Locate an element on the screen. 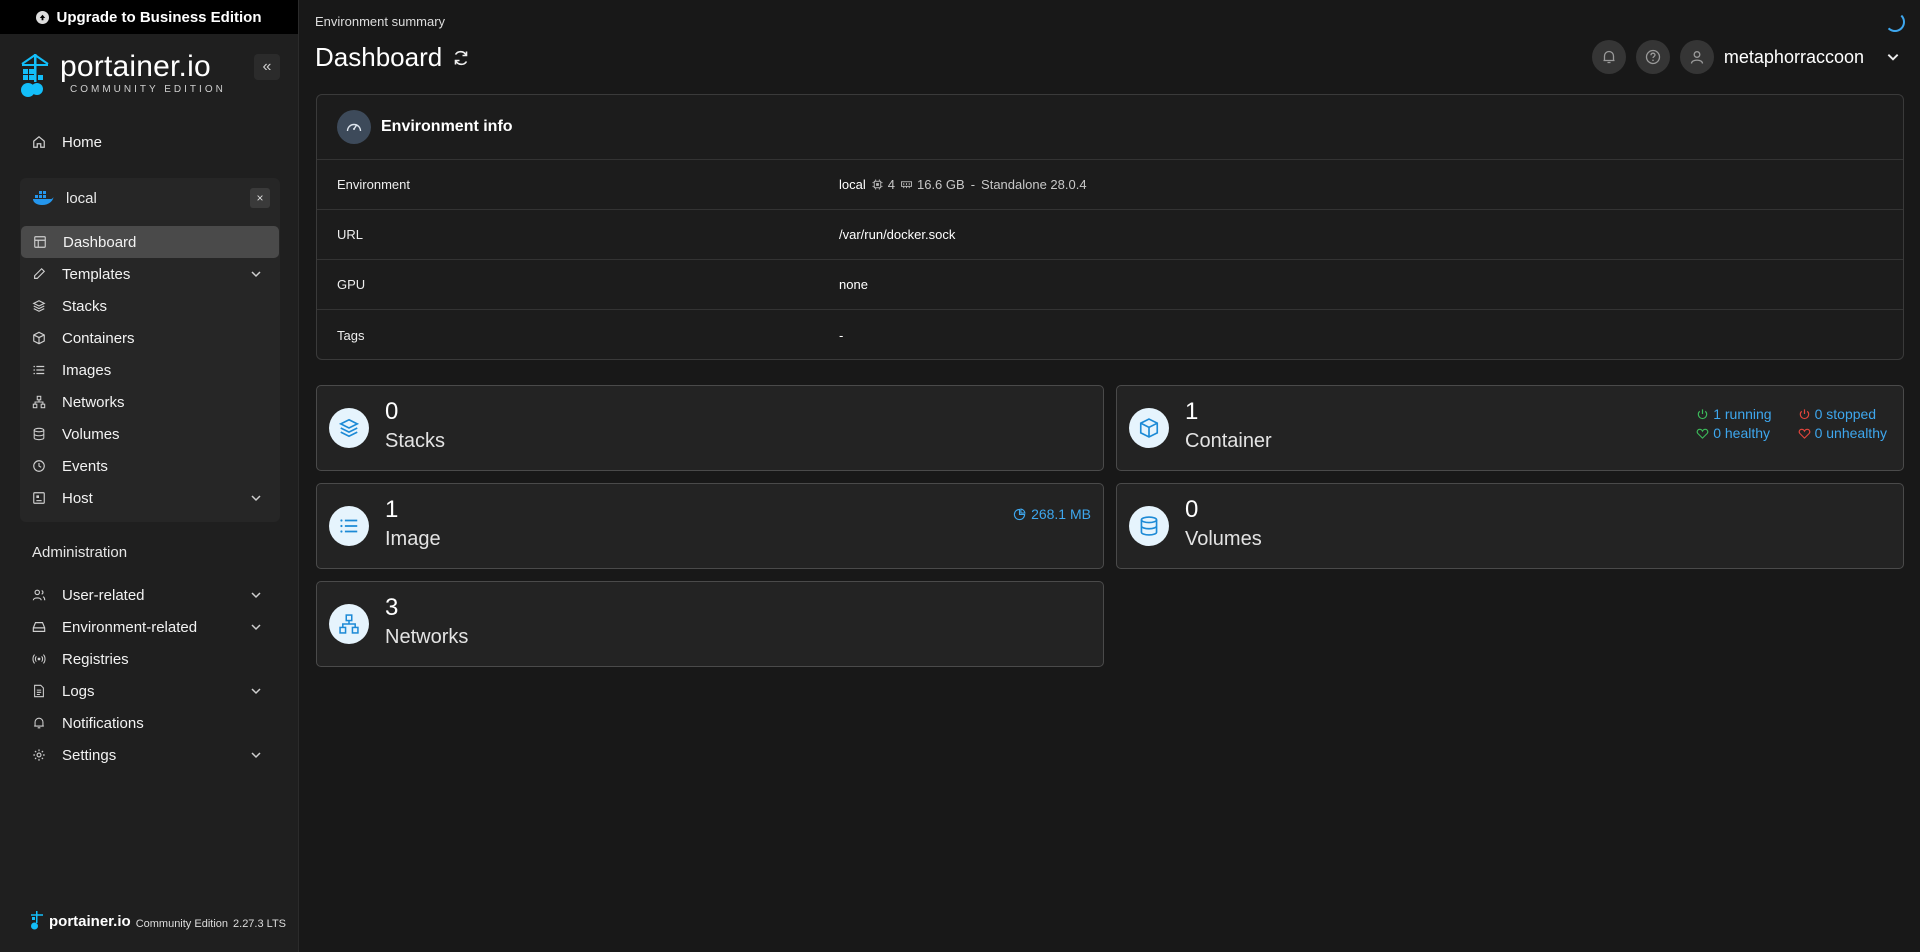 The width and height of the screenshot is (1920, 952). sidebar-item-events: Events is located at coordinates (150, 466).